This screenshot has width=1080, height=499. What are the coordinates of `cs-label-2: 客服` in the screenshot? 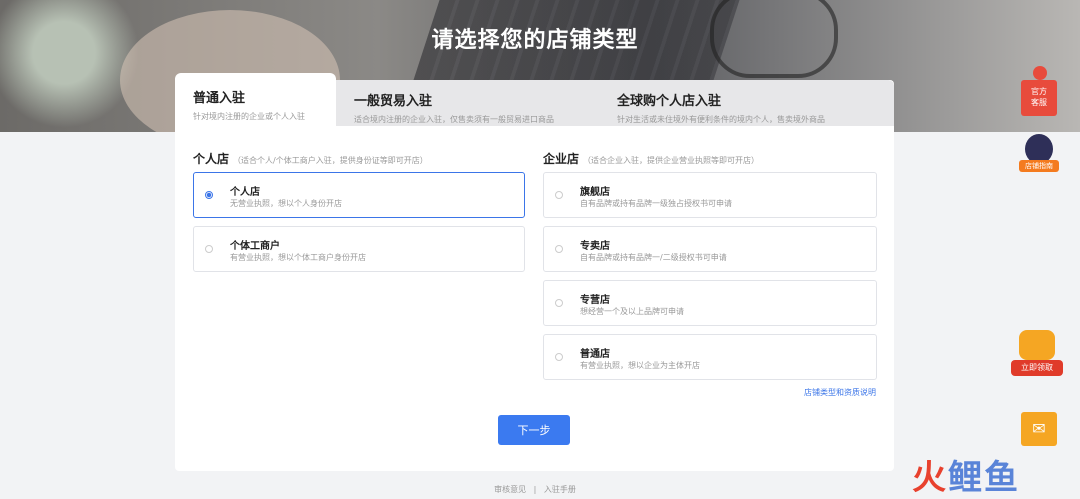 It's located at (1039, 102).